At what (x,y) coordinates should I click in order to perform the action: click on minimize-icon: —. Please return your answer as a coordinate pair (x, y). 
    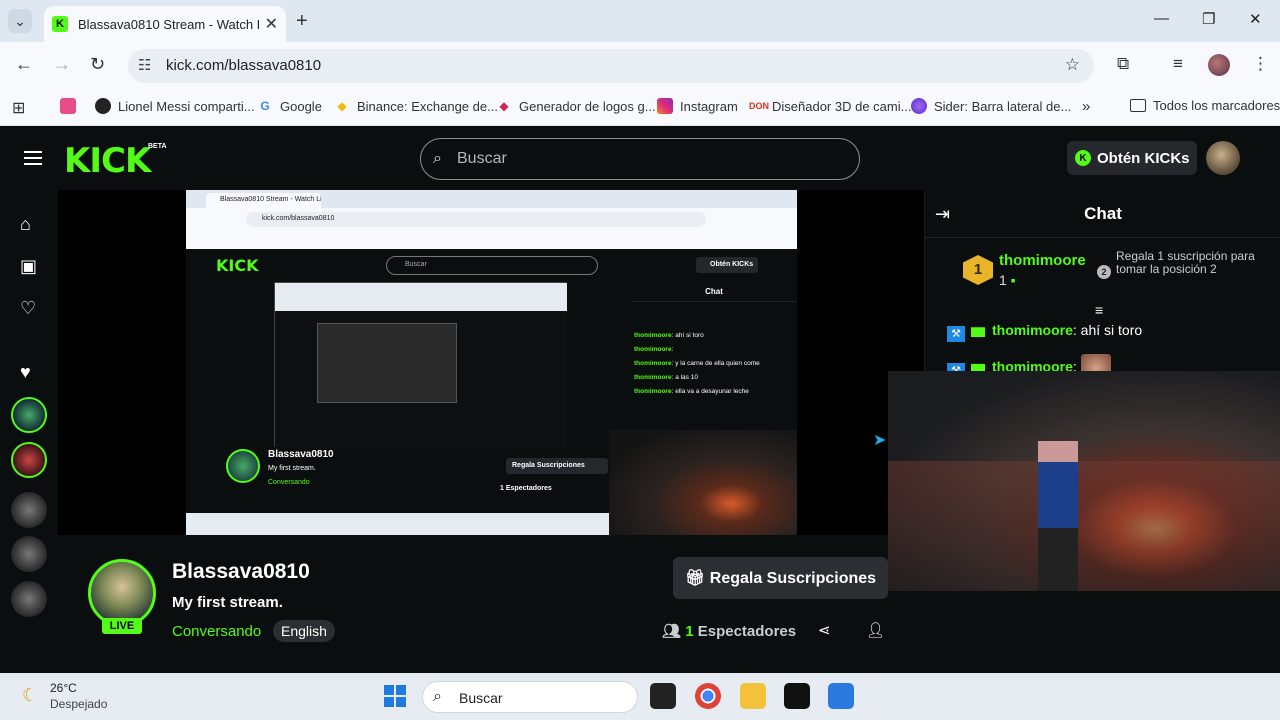
    Looking at the image, I should click on (1161, 18).